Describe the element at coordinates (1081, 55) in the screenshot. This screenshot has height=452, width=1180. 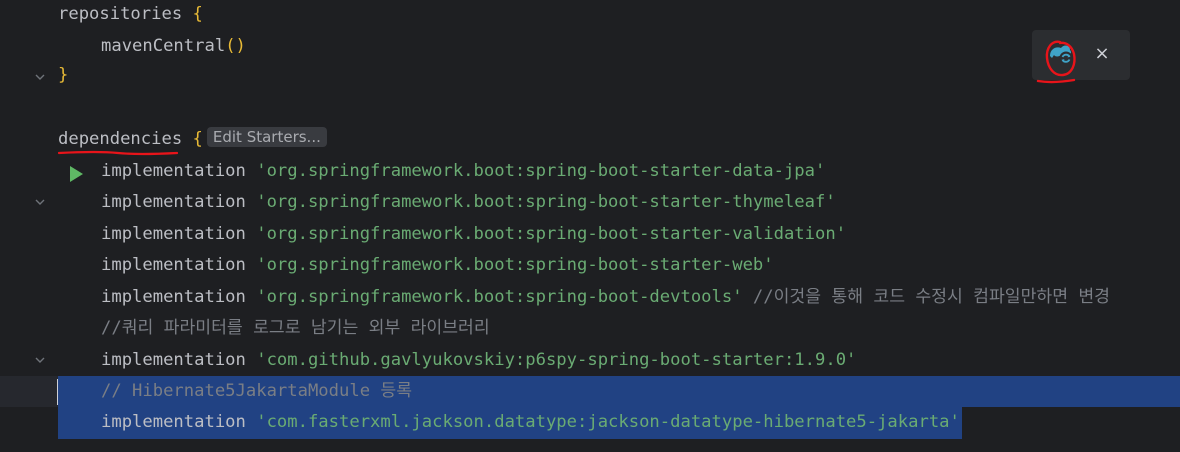
I see `load-gradle-changes-popup: ×` at that location.